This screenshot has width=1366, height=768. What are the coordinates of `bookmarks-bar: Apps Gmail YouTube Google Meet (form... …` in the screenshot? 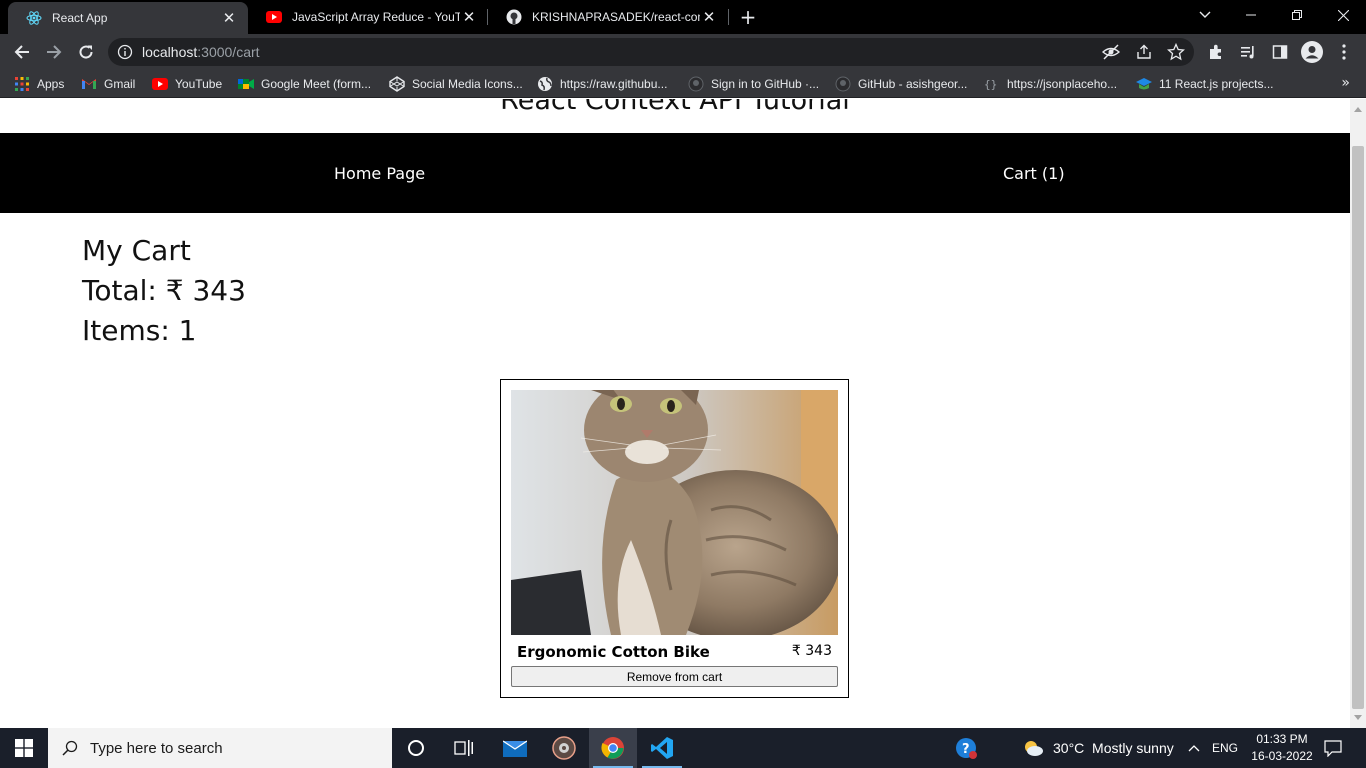 It's located at (683, 84).